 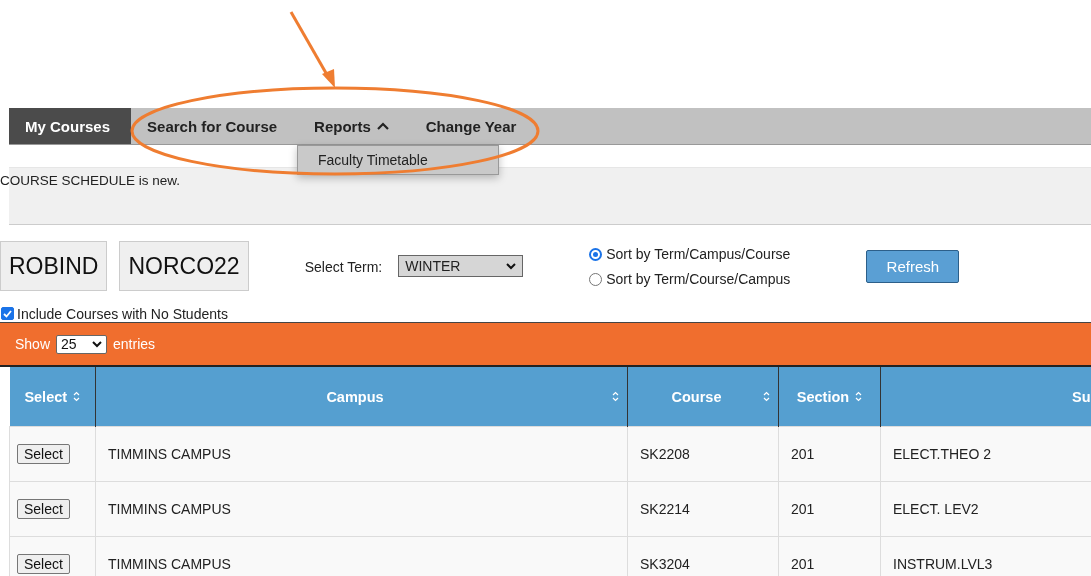 I want to click on table-cell: ELECT.THEO 2, so click(x=942, y=454).